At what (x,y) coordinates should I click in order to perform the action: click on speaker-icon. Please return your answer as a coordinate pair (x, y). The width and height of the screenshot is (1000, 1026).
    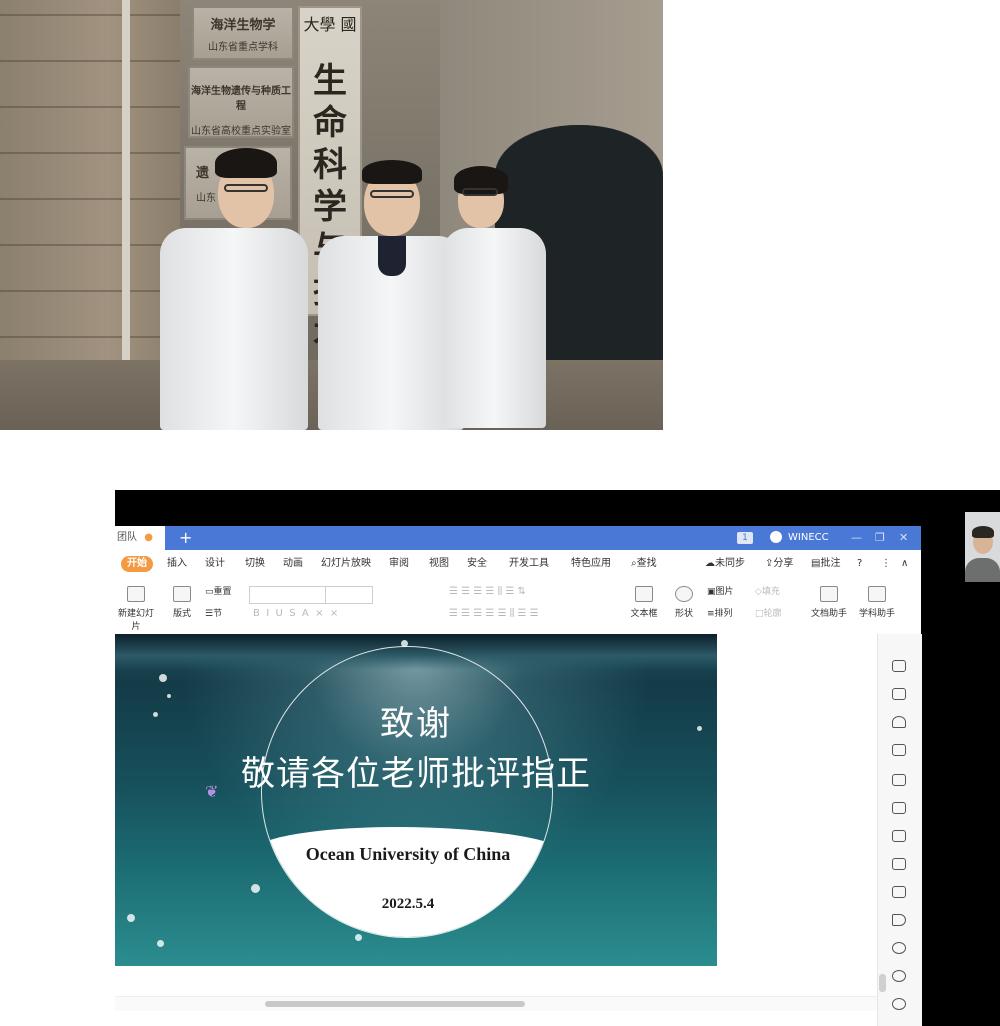
    Looking at the image, I should click on (899, 920).